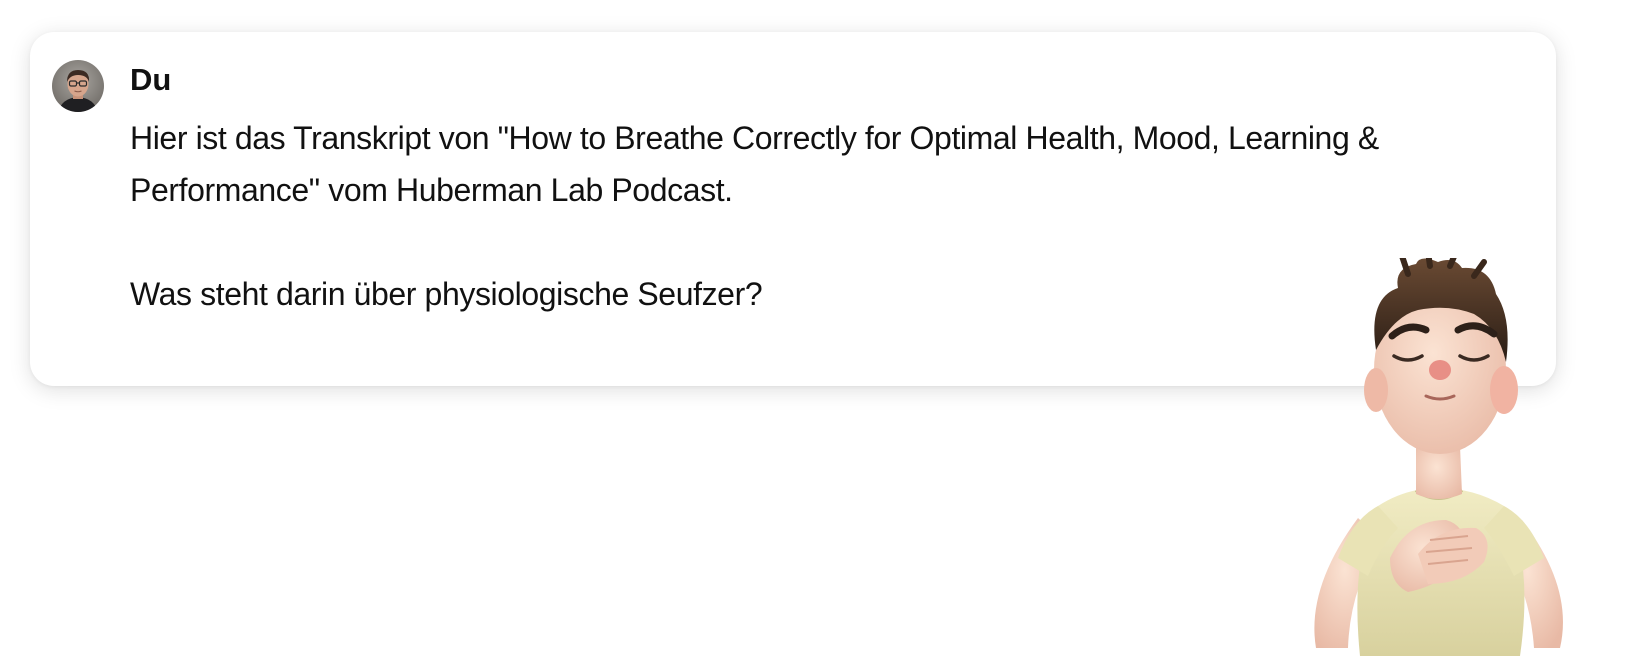  Describe the element at coordinates (151, 79) in the screenshot. I see `message-author: Du` at that location.